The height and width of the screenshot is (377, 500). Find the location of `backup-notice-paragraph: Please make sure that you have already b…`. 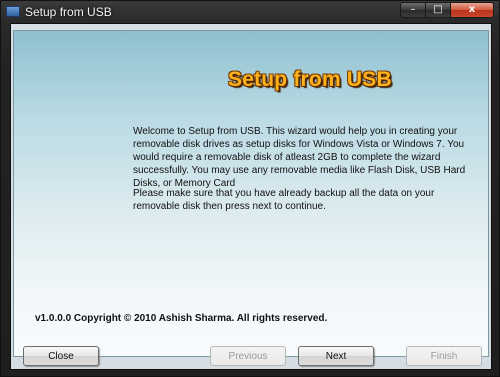

backup-notice-paragraph: Please make sure that you have already b… is located at coordinates (284, 200).